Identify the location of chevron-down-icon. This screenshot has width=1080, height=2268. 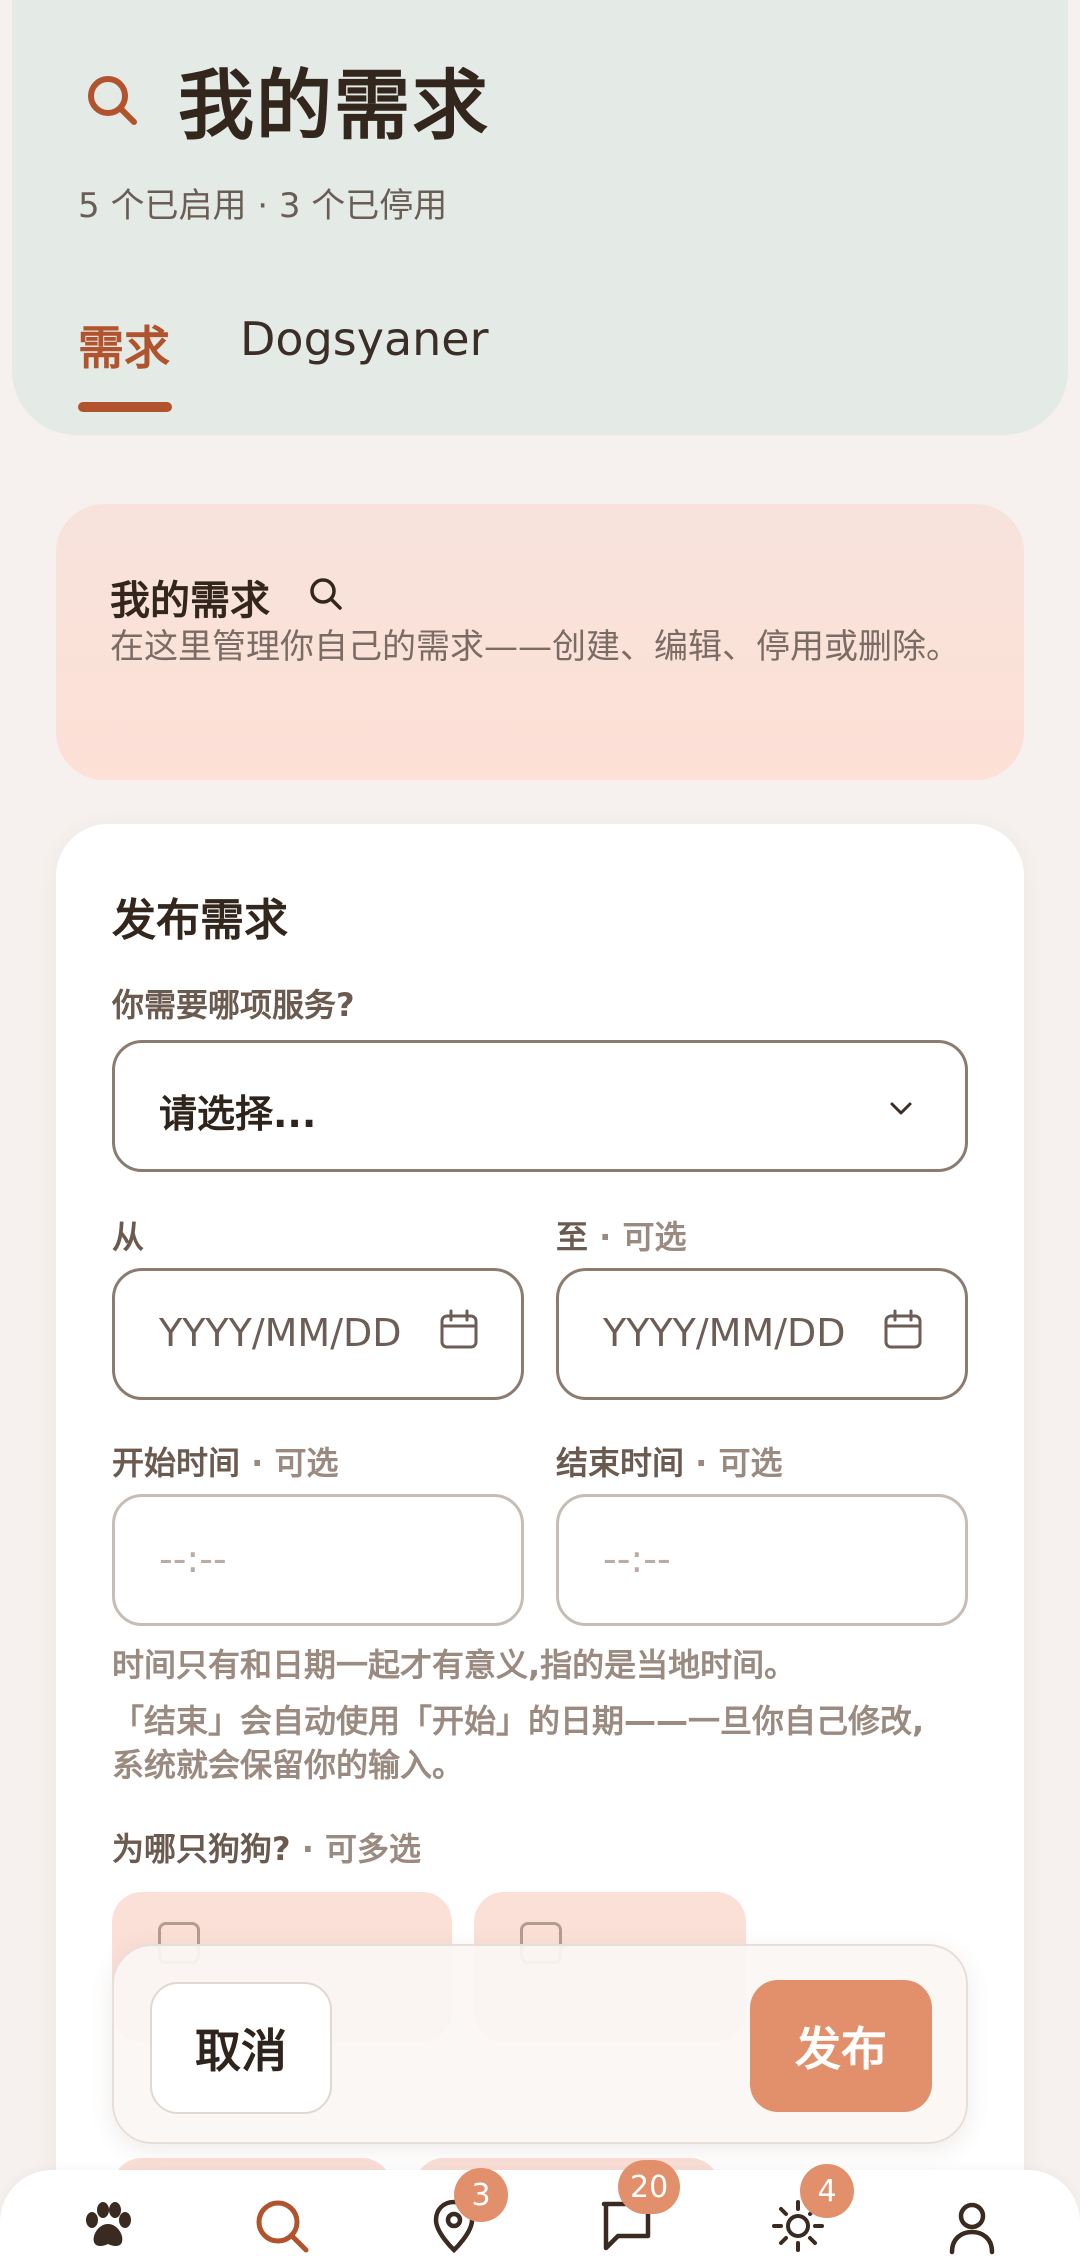
(901, 1108).